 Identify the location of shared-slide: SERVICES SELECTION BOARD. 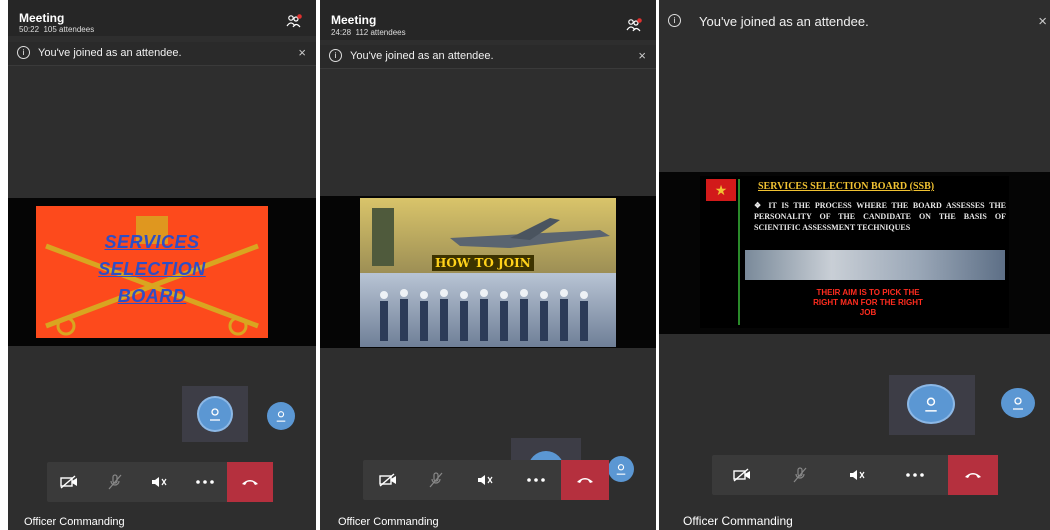
(162, 272).